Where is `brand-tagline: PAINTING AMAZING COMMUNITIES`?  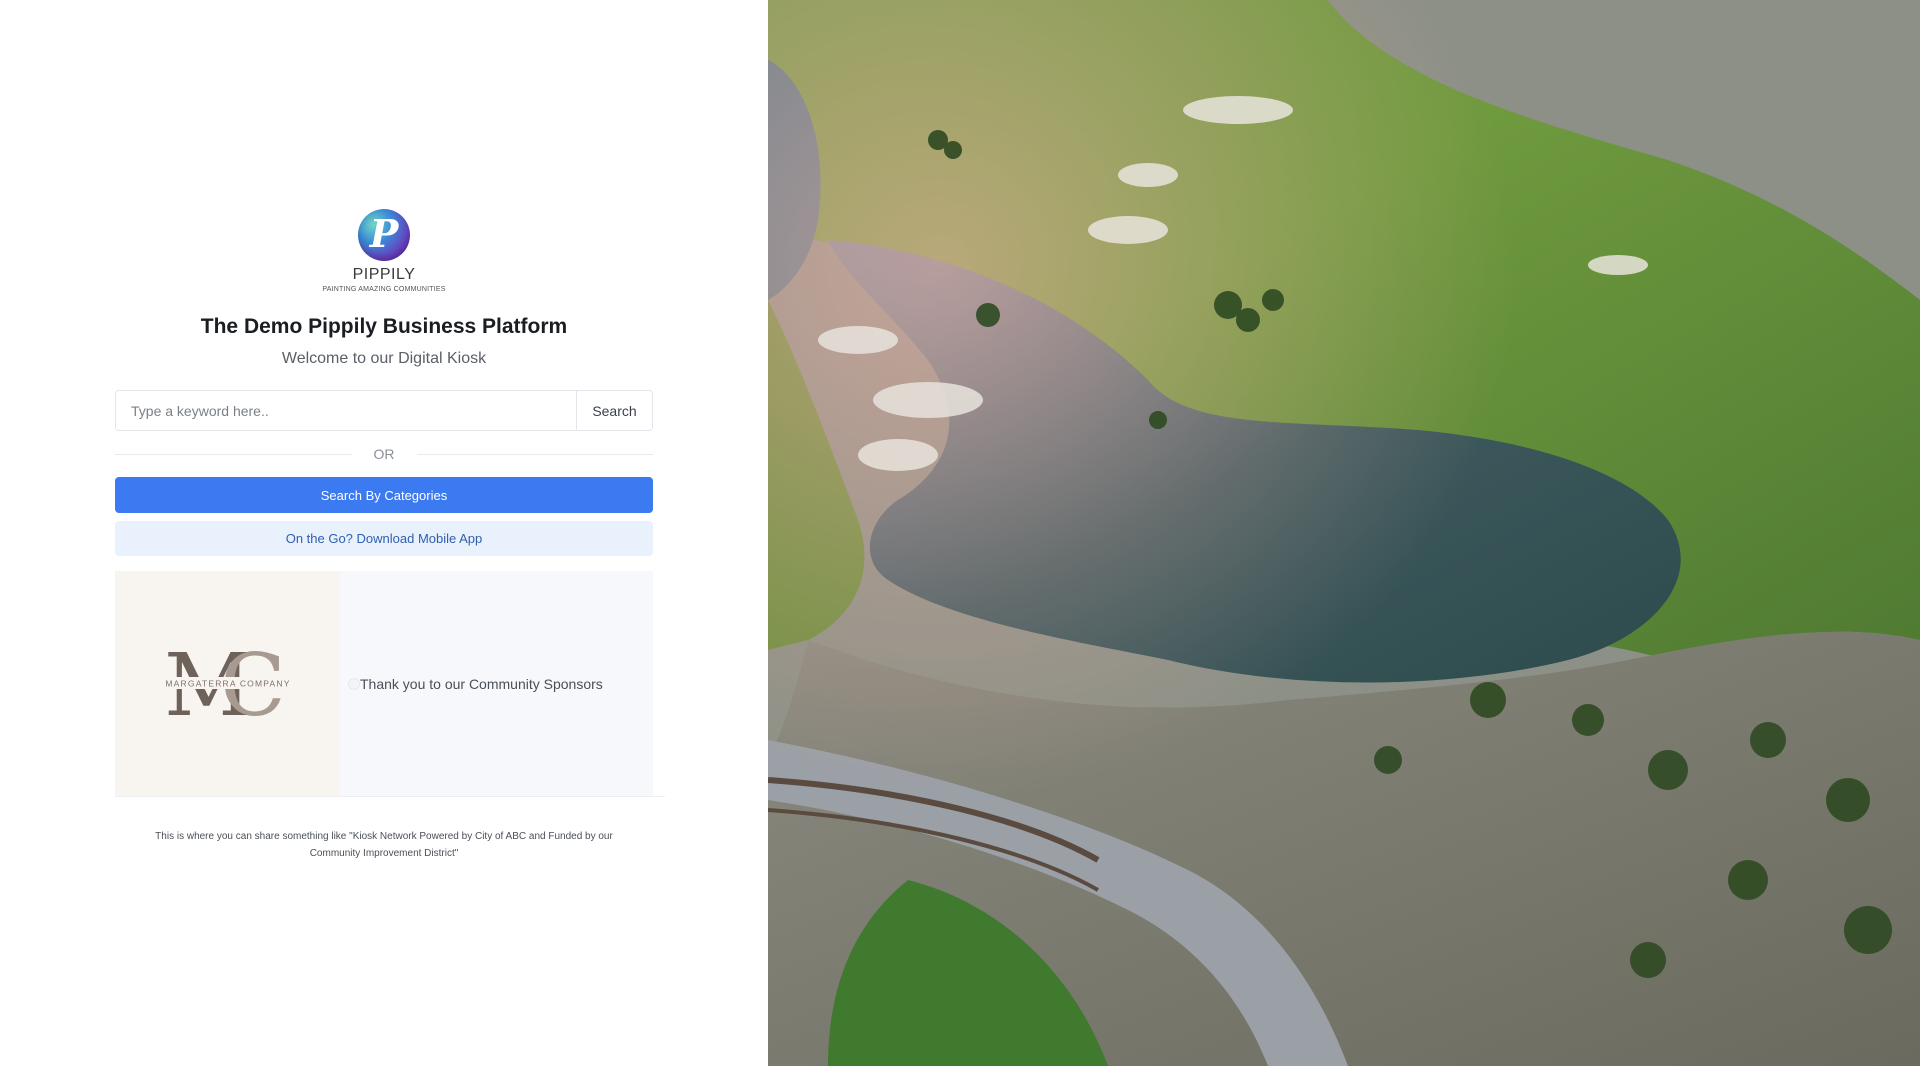
brand-tagline: PAINTING AMAZING COMMUNITIES is located at coordinates (384, 289).